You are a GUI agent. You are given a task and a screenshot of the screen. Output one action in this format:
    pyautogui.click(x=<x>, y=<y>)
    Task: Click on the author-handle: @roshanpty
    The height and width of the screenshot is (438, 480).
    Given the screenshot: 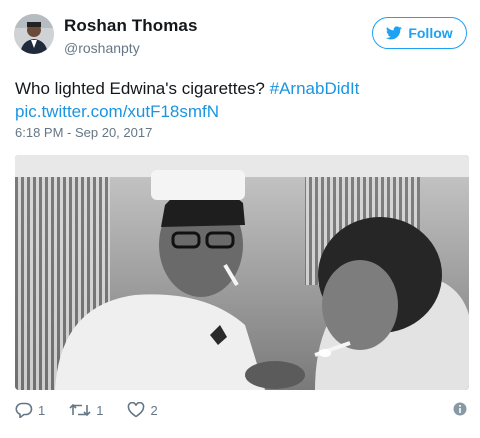 What is the action you would take?
    pyautogui.click(x=102, y=48)
    